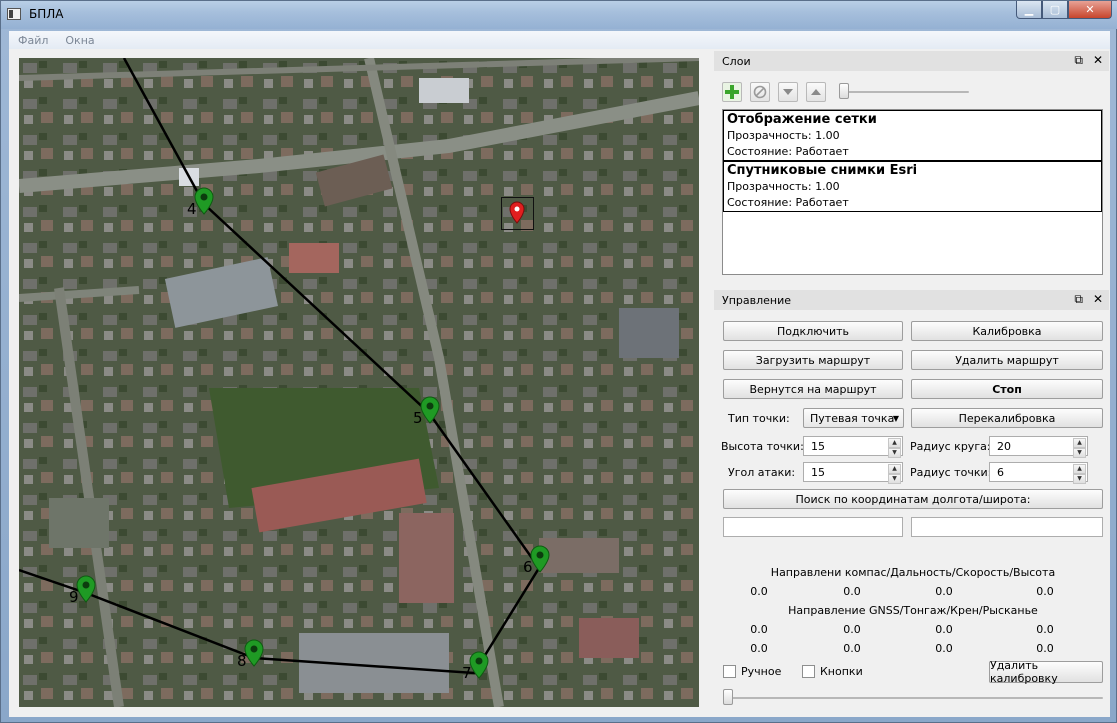 This screenshot has width=1117, height=723. I want to click on longitude-input, so click(813, 527).